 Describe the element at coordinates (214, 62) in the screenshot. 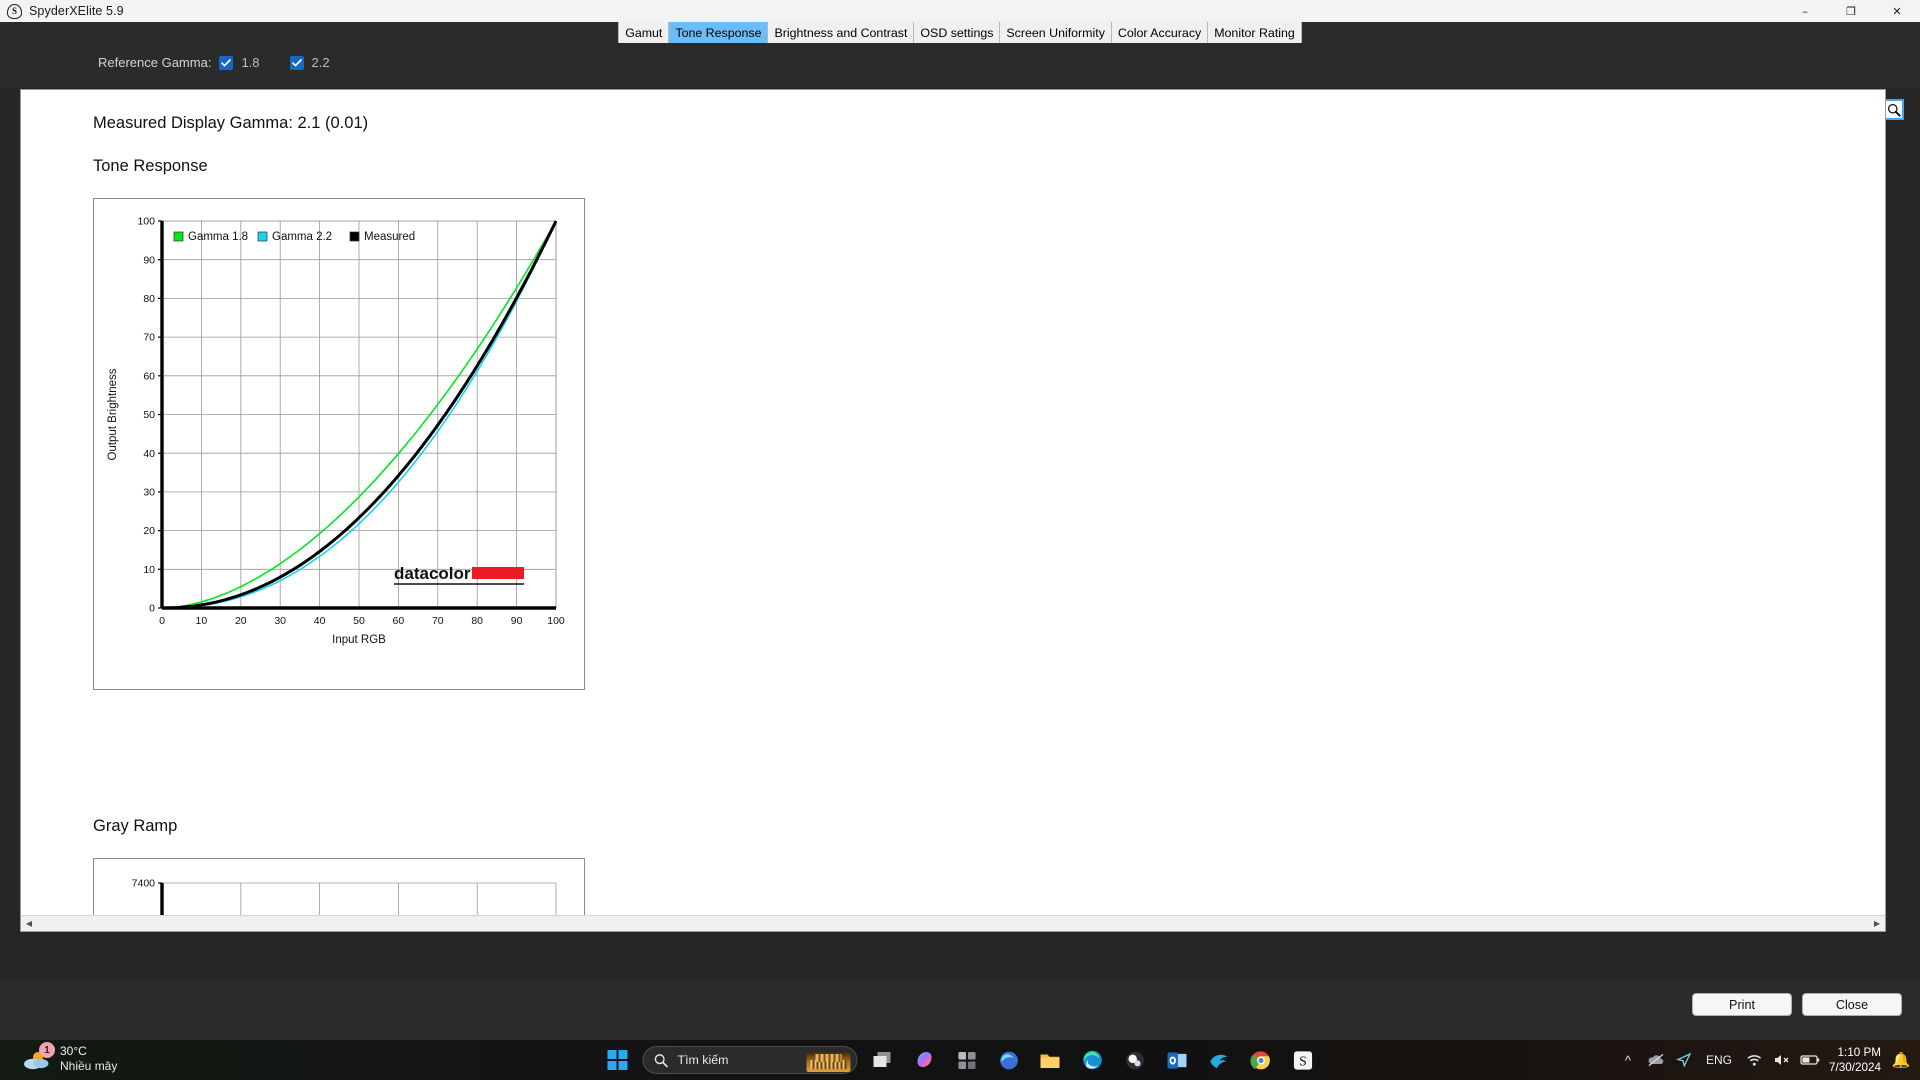

I see `reference-gamma-group: Reference Gamma: 1.8 2.2` at that location.